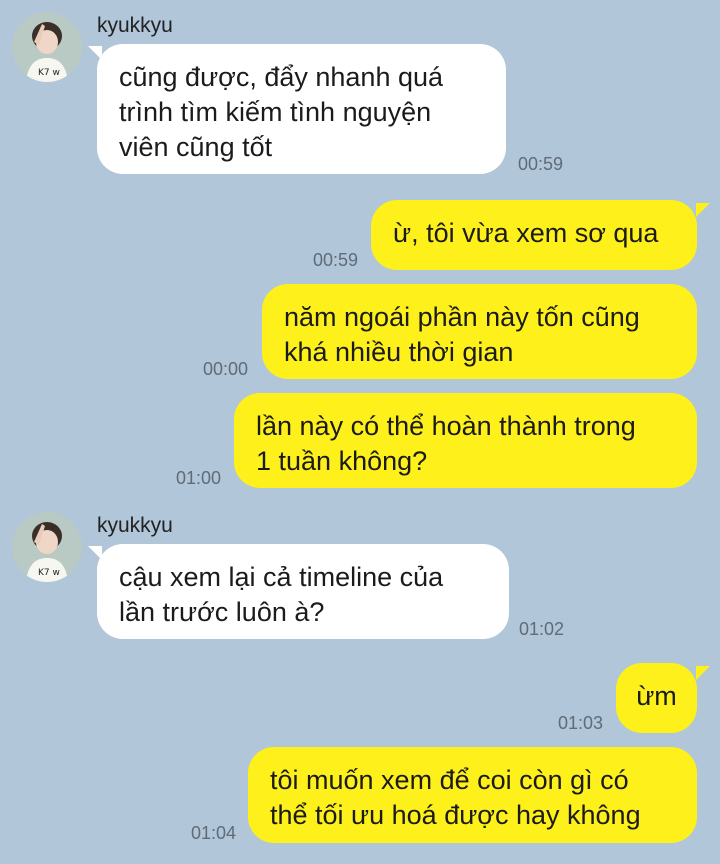 This screenshot has height=864, width=720. What do you see at coordinates (199, 478) in the screenshot?
I see `message-timestamp: 01:00` at bounding box center [199, 478].